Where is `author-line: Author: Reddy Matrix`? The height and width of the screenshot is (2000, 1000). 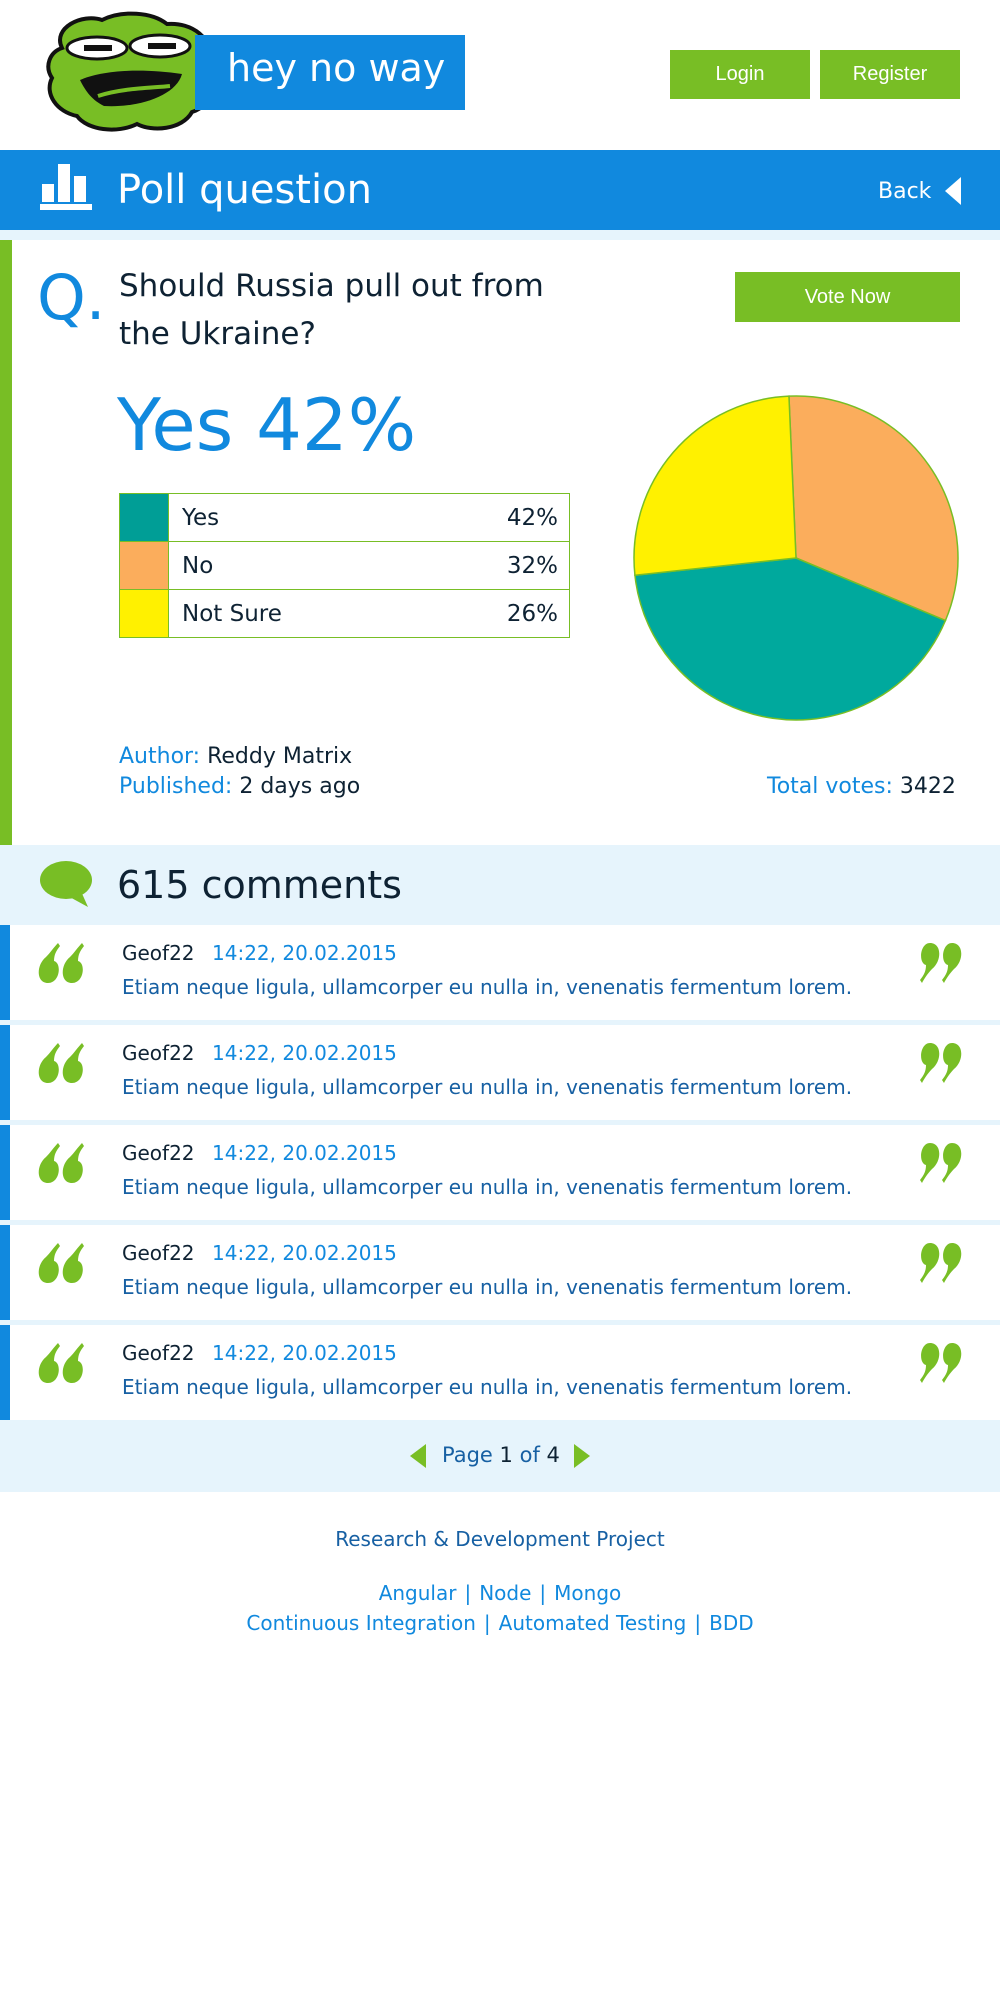 author-line: Author: Reddy Matrix is located at coordinates (235, 757).